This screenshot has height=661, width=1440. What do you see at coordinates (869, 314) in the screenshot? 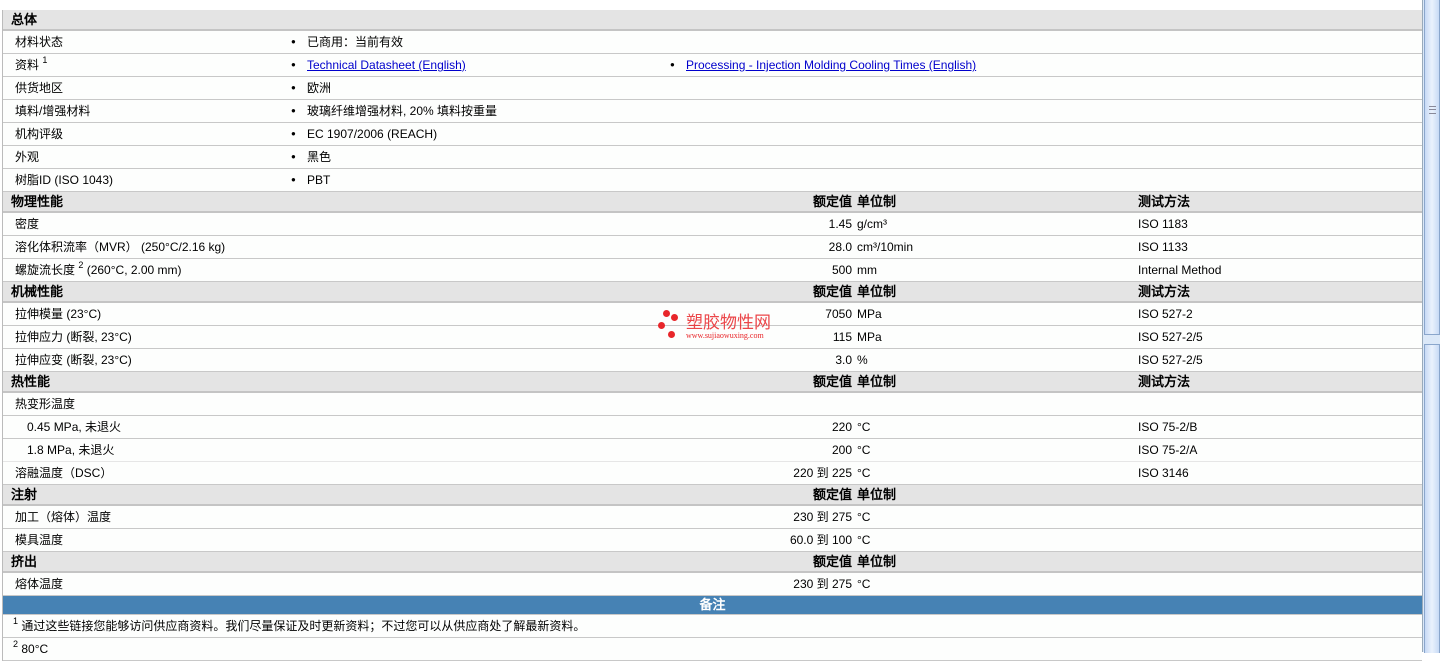
I see `unit: MPa` at bounding box center [869, 314].